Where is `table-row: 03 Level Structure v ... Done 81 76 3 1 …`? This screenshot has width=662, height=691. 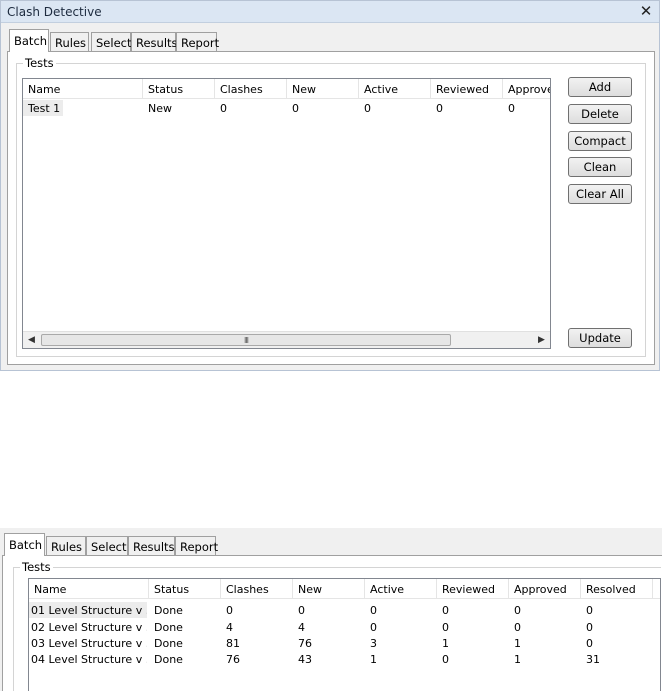
table-row: 03 Level Structure v ... Done 81 76 3 1 … is located at coordinates (344, 643).